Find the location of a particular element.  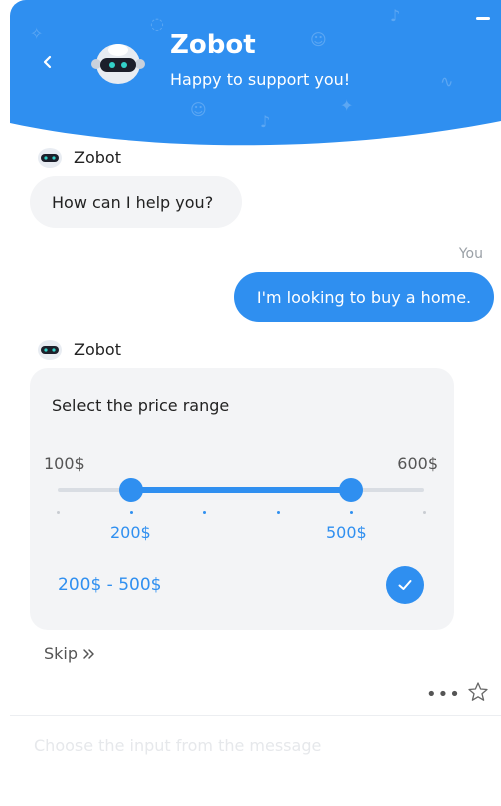

range-max-label: 600$ is located at coordinates (417, 463).